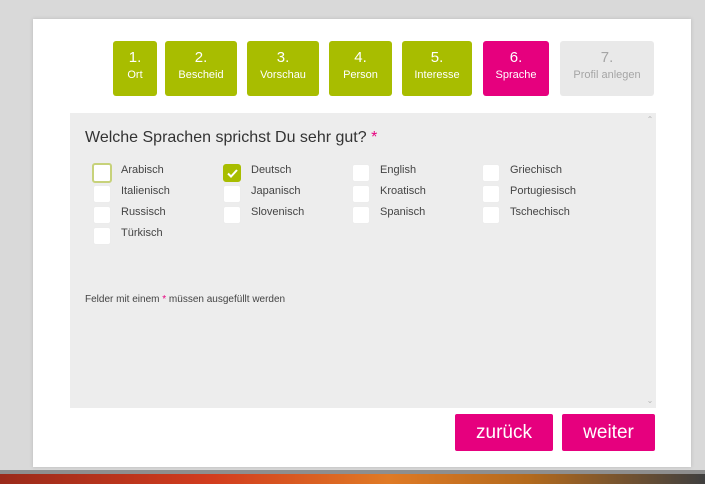 Image resolution: width=705 pixels, height=484 pixels. Describe the element at coordinates (283, 75) in the screenshot. I see `step-label: Vorschau` at that location.